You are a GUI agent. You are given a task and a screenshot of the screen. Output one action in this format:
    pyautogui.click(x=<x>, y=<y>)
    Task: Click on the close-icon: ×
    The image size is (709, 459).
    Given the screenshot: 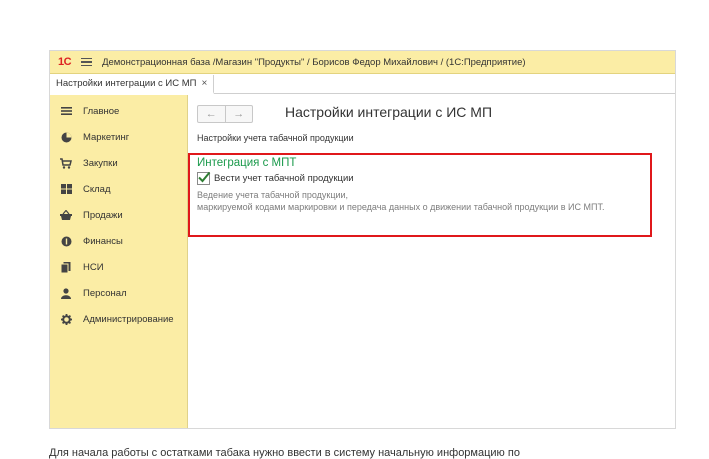 What is the action you would take?
    pyautogui.click(x=205, y=83)
    